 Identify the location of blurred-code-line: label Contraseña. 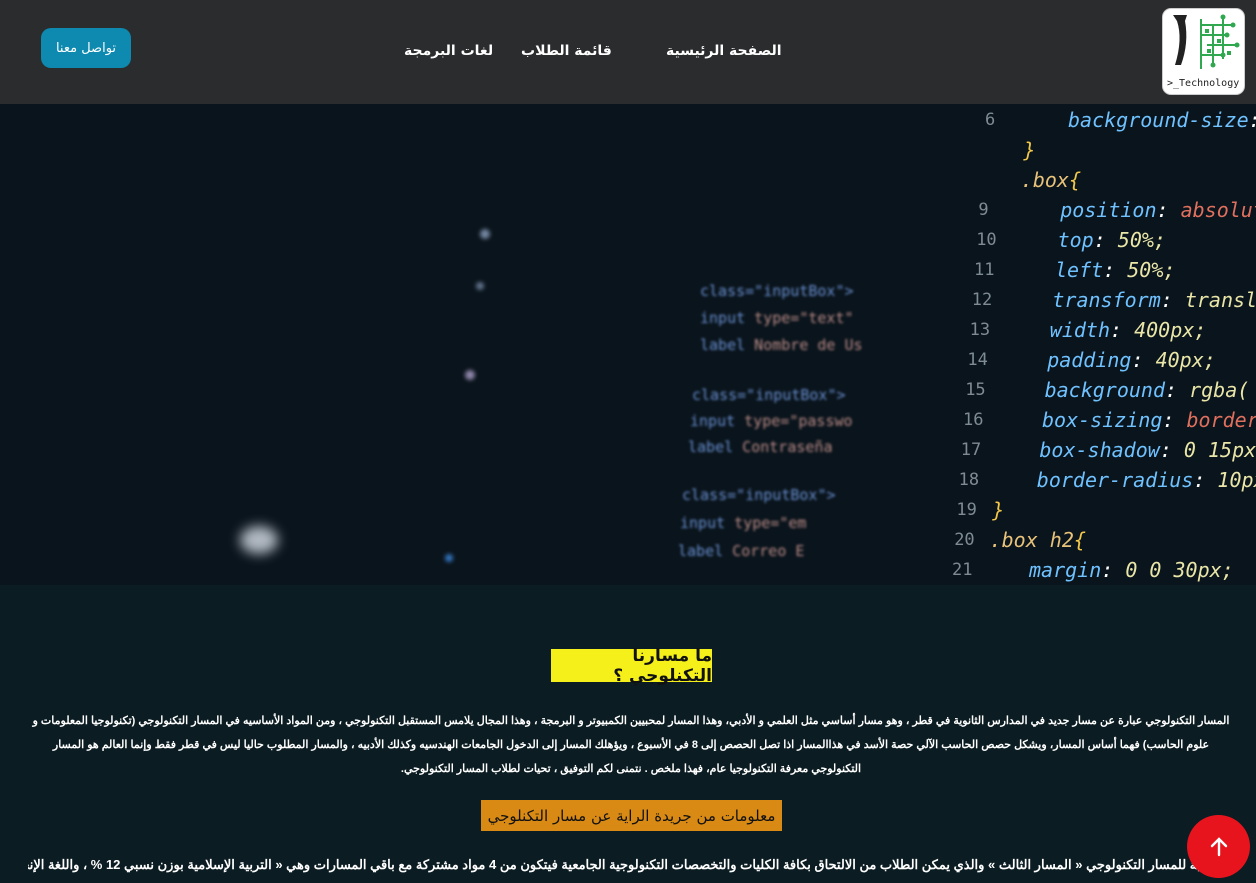
(760, 447).